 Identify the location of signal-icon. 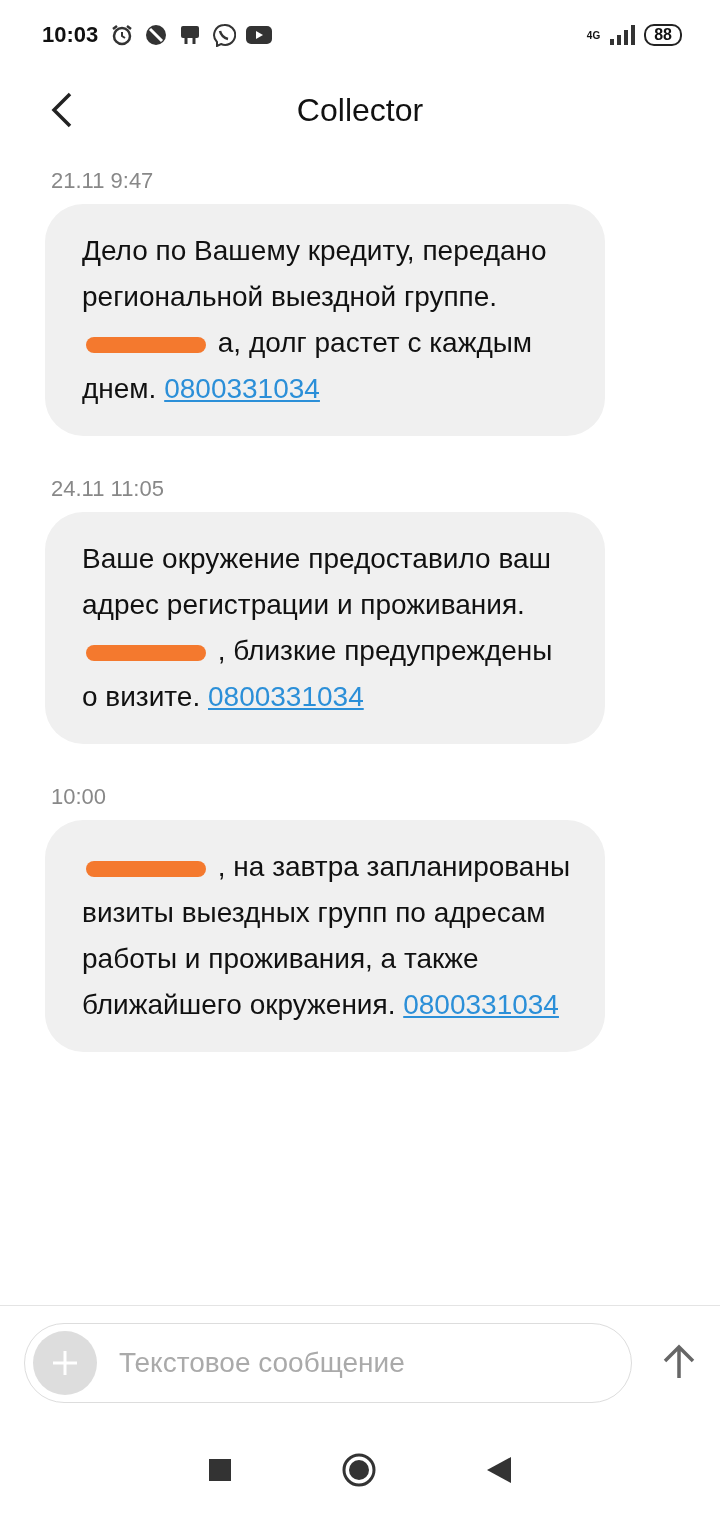
(622, 35).